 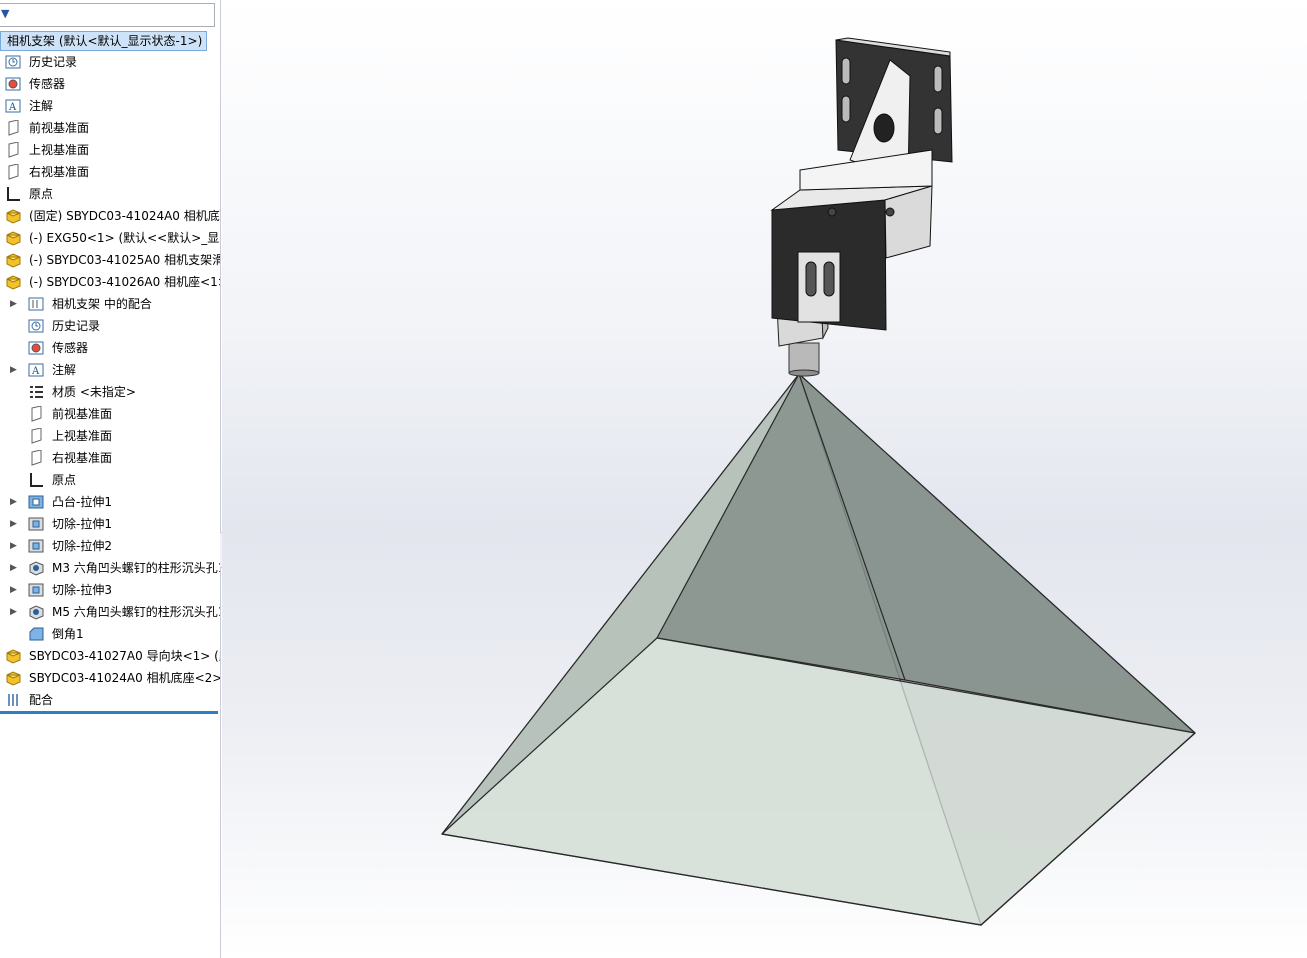 What do you see at coordinates (110, 656) in the screenshot?
I see `tree-item: SBYDC03-41027A0 导向块<1> (默认)` at bounding box center [110, 656].